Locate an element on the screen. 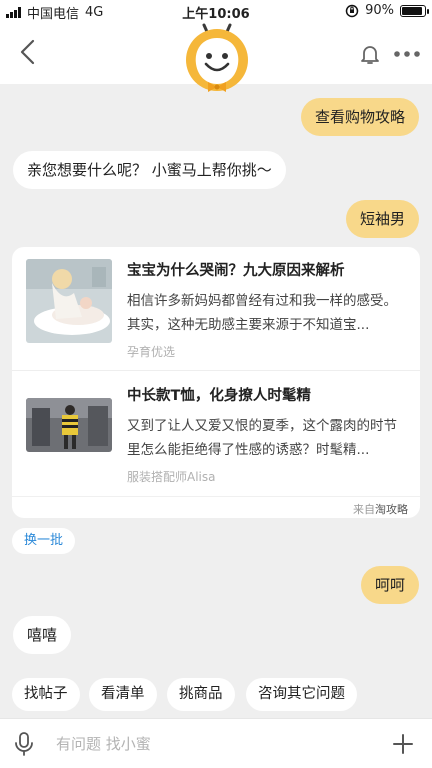 The image size is (432, 768). orientation-lock-icon is located at coordinates (352, 10).